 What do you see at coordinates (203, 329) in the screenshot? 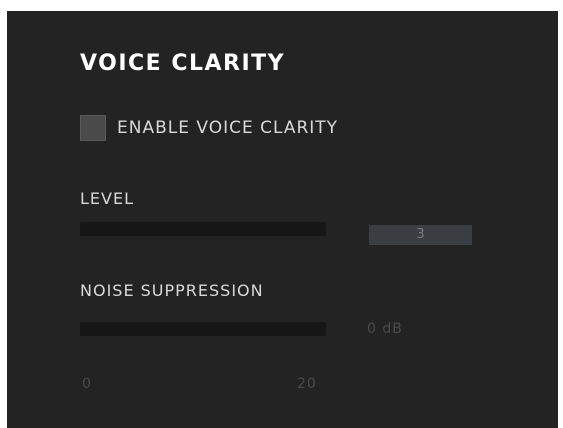
I see `noise-suppression-slider` at bounding box center [203, 329].